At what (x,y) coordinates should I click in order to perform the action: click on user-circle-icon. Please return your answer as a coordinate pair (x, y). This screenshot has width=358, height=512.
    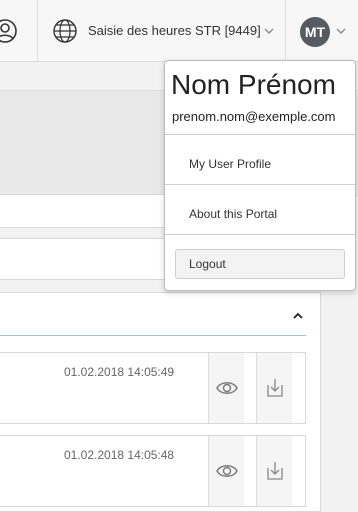
    Looking at the image, I should click on (8, 31).